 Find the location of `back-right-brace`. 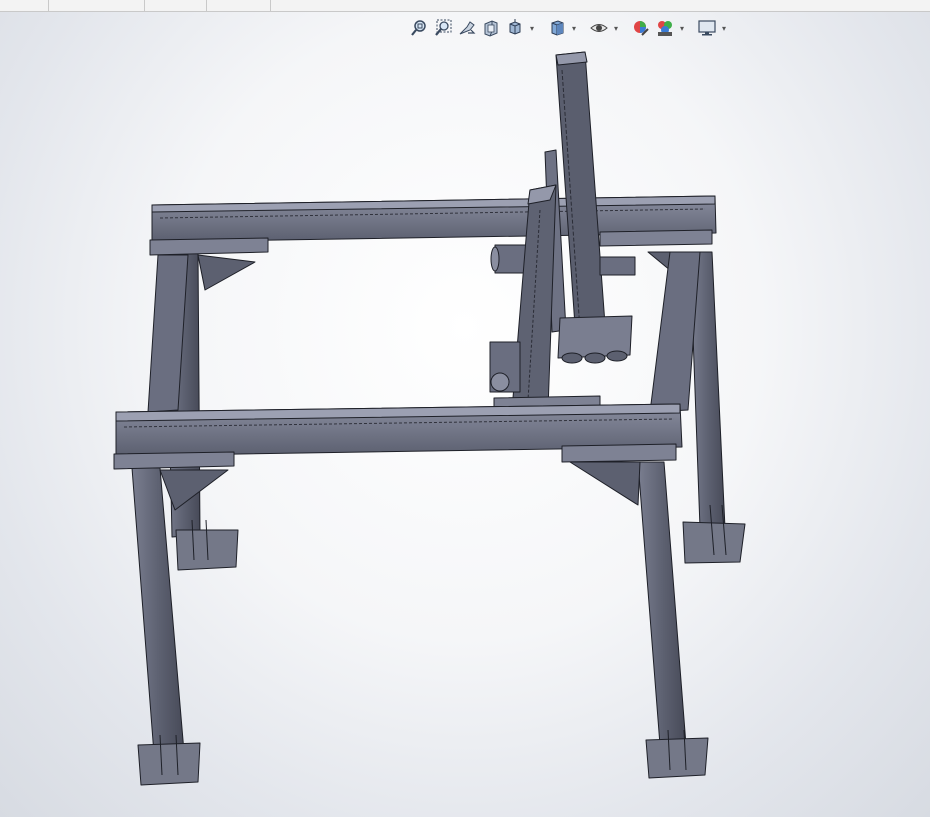

back-right-brace is located at coordinates (675, 332).